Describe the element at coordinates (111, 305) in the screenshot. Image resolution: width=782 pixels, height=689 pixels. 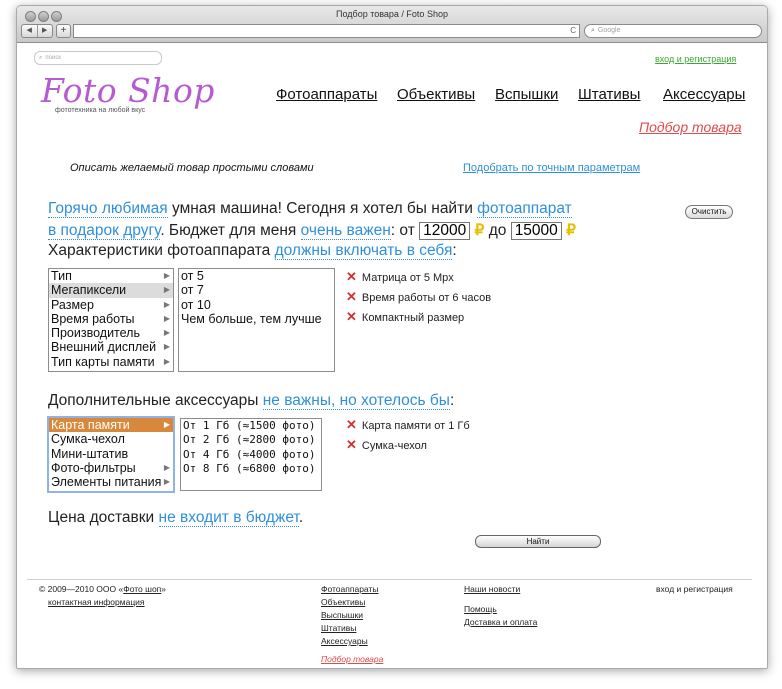
I see `list-item: Размер ▶` at that location.